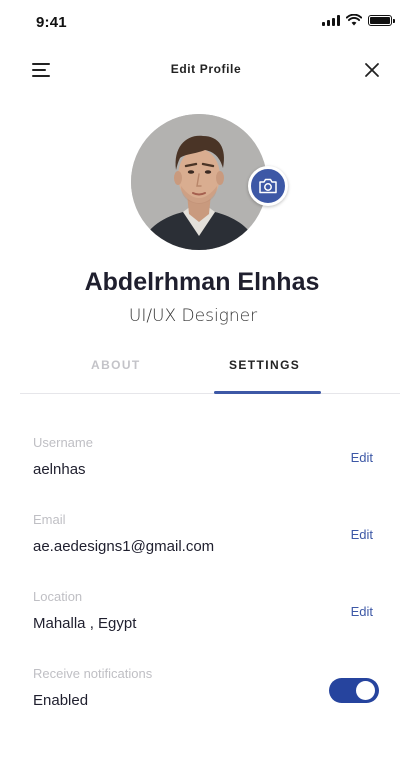 The height and width of the screenshot is (778, 412). Describe the element at coordinates (206, 22) in the screenshot. I see `status-bar: 9:41` at that location.